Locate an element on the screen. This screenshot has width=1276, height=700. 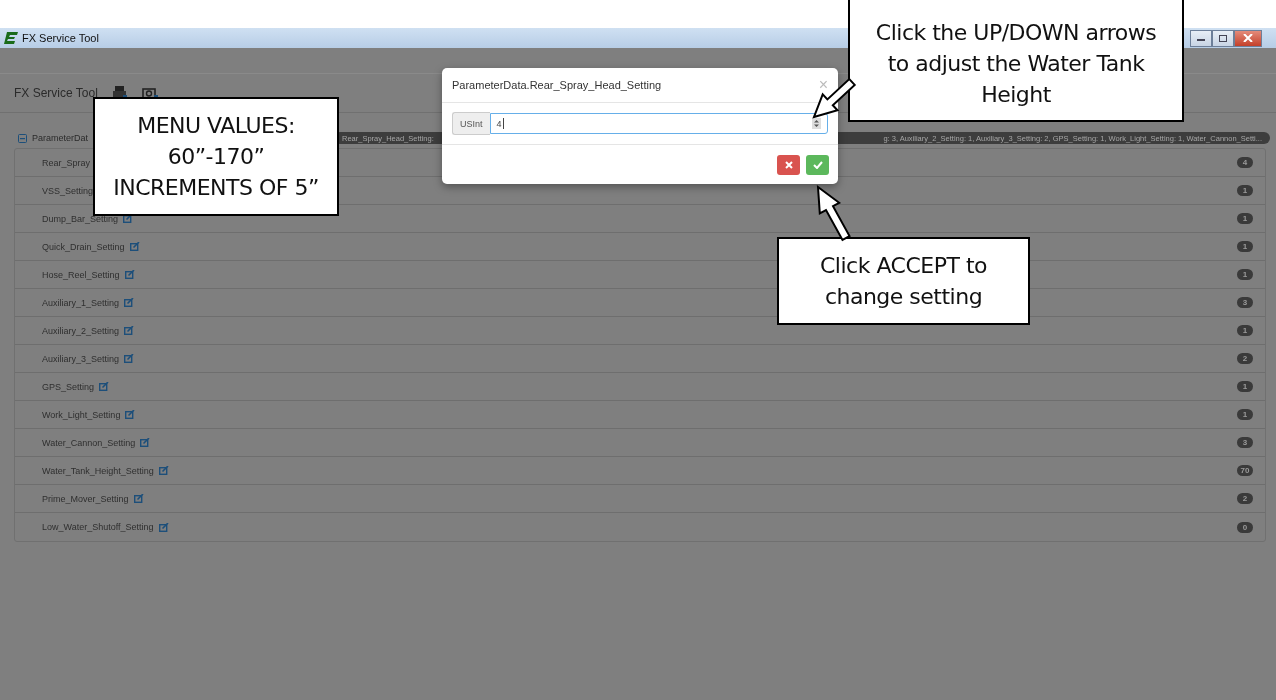
spinner-icon is located at coordinates (816, 123).